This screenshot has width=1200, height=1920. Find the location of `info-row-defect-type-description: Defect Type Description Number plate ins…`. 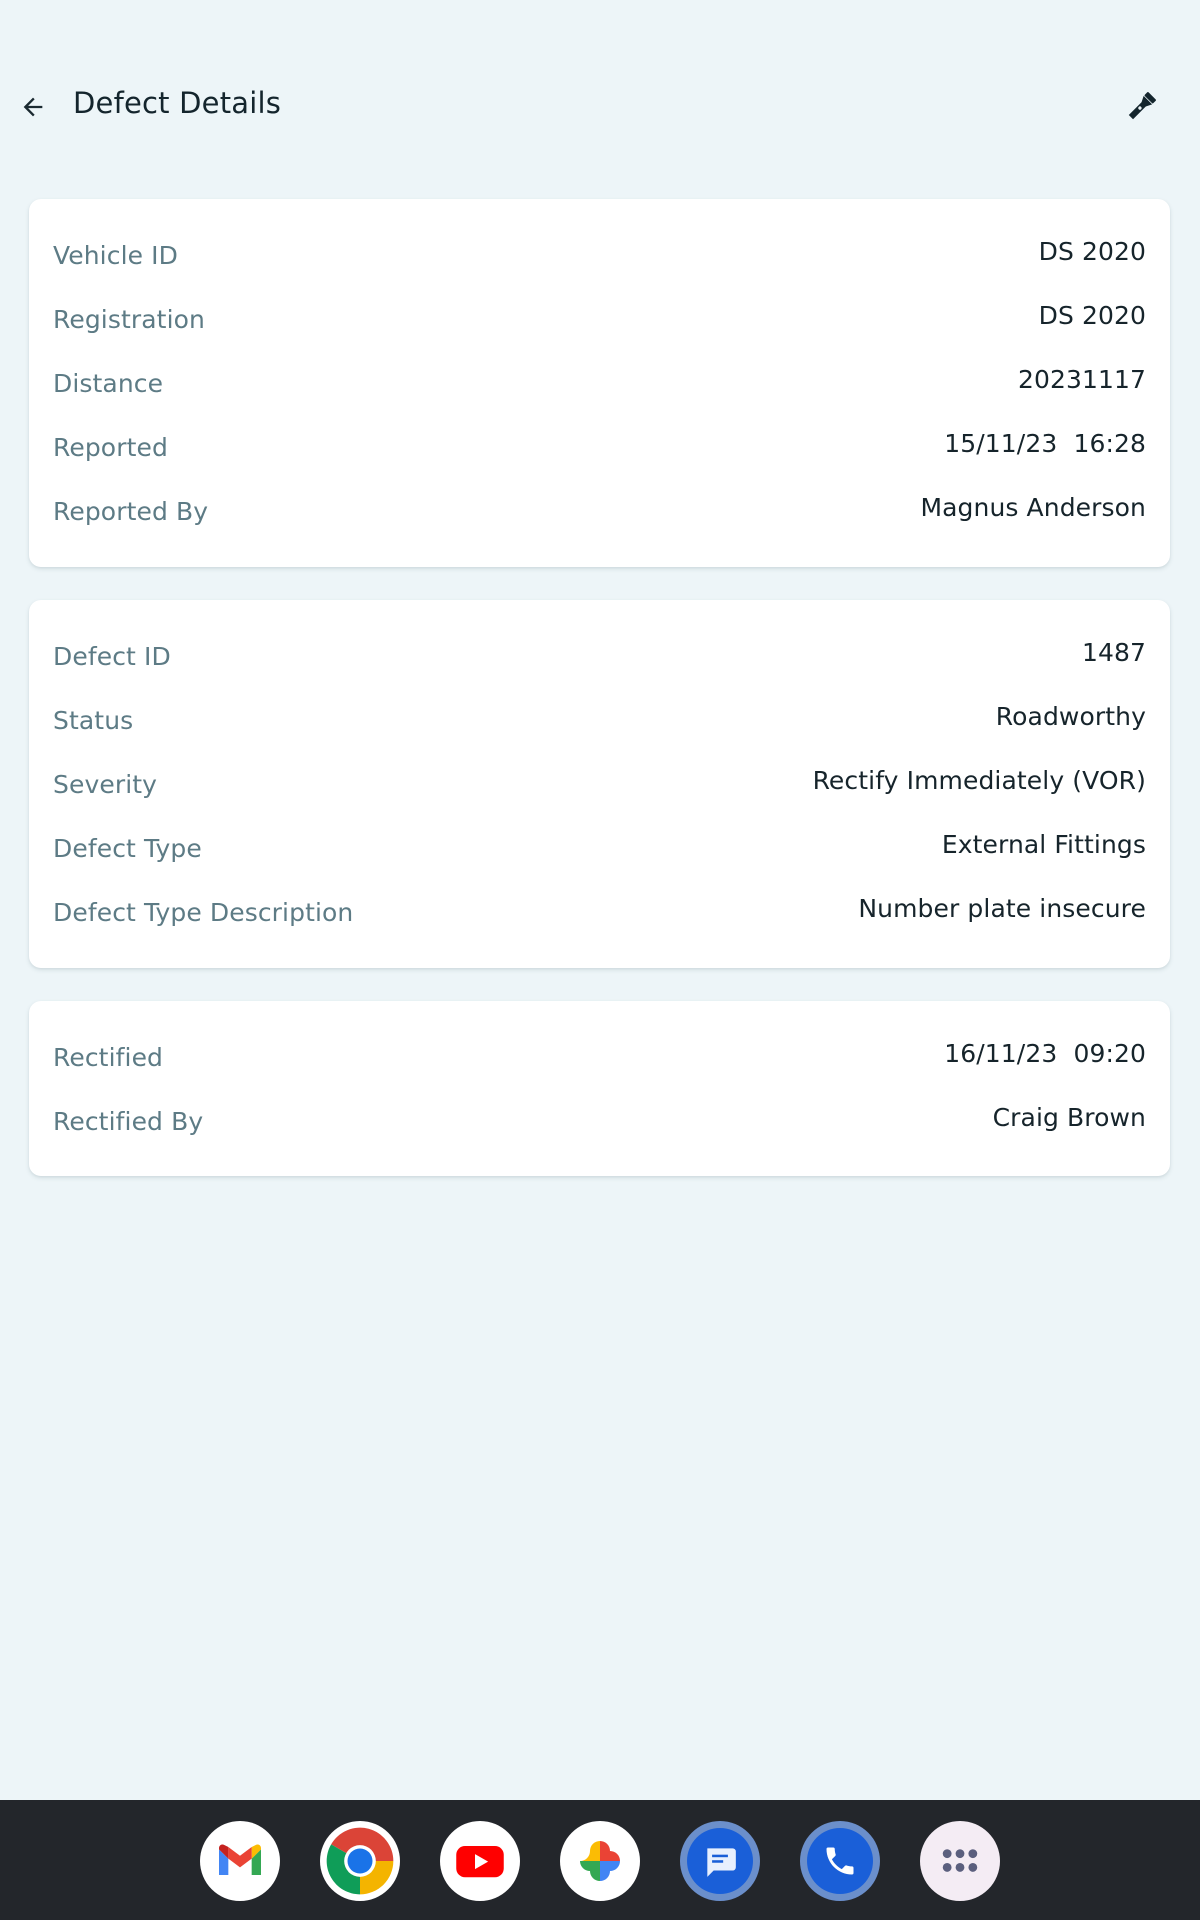

info-row-defect-type-description: Defect Type Description Number plate ins… is located at coordinates (599, 912).